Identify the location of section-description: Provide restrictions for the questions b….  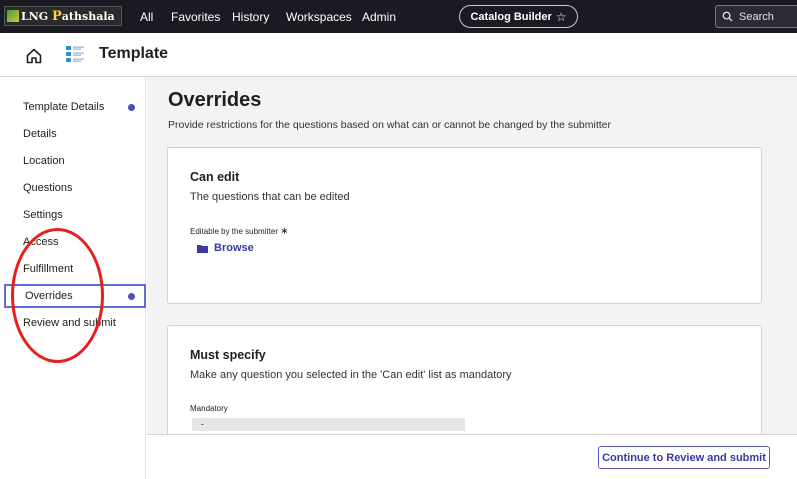
(390, 125).